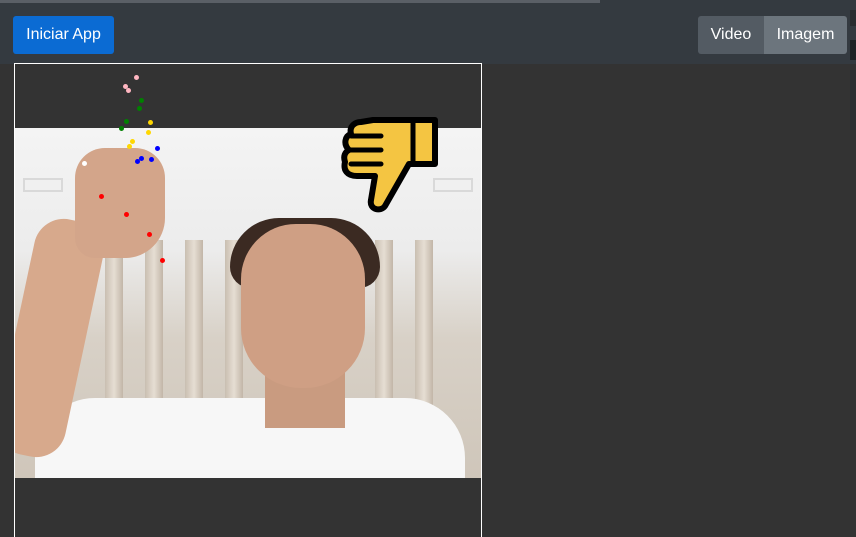 The width and height of the screenshot is (856, 537). Describe the element at coordinates (731, 35) in the screenshot. I see `video-mode-button: Video` at that location.